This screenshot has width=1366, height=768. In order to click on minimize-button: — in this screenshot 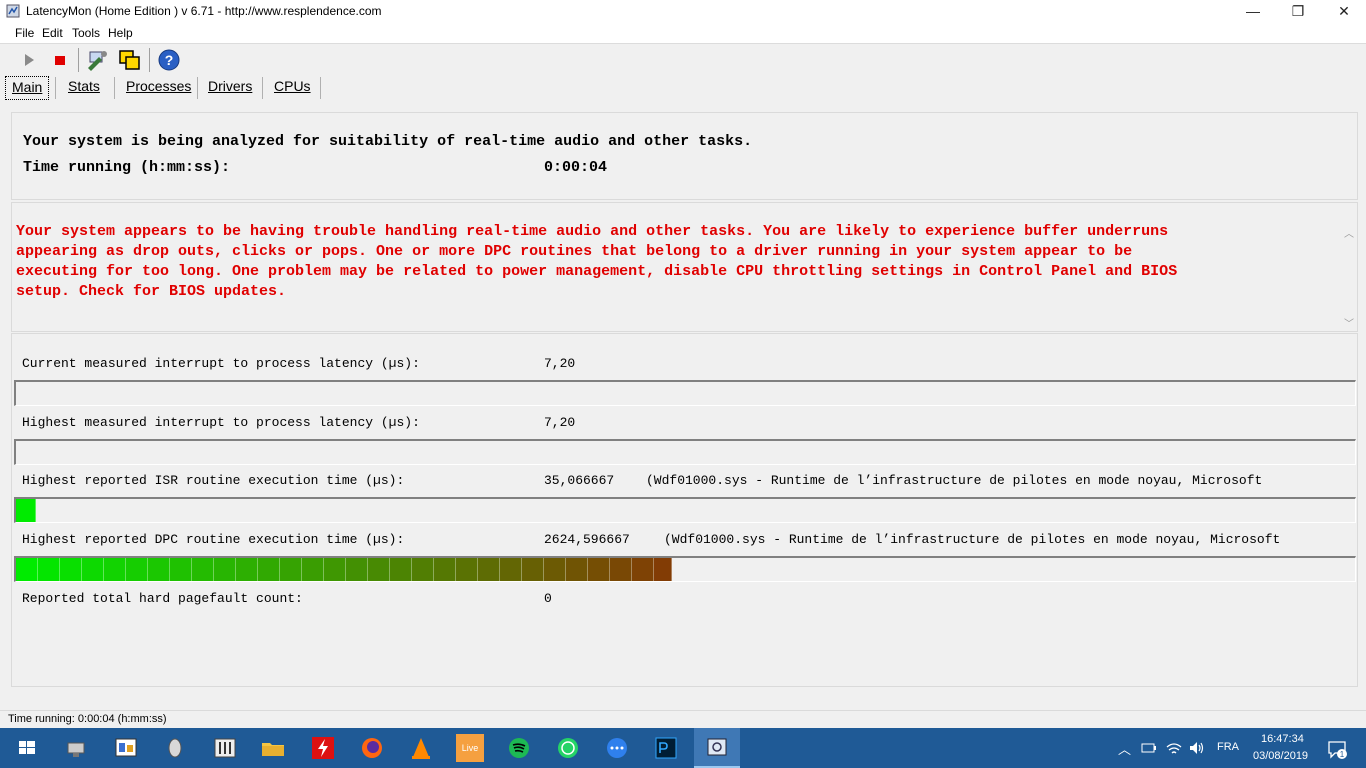, I will do `click(1253, 11)`.